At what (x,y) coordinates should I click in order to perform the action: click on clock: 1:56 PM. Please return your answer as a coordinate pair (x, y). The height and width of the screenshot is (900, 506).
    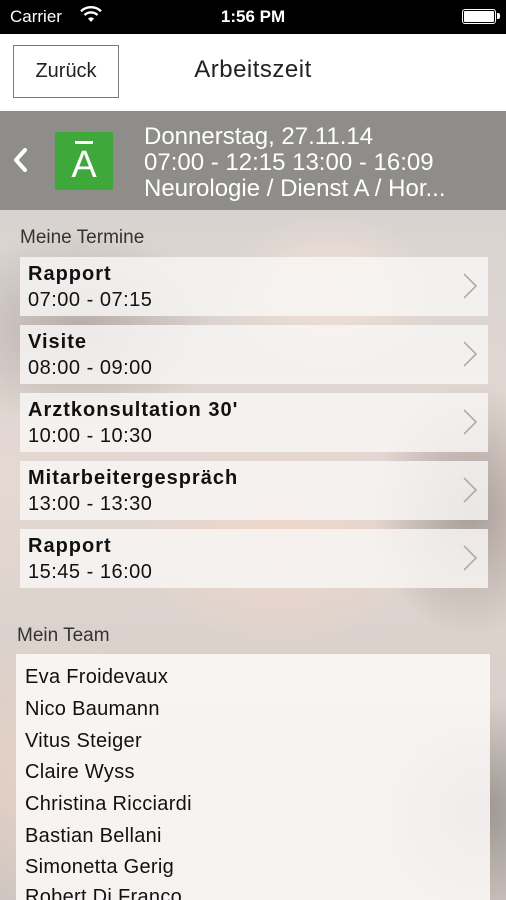
    Looking at the image, I should click on (253, 16).